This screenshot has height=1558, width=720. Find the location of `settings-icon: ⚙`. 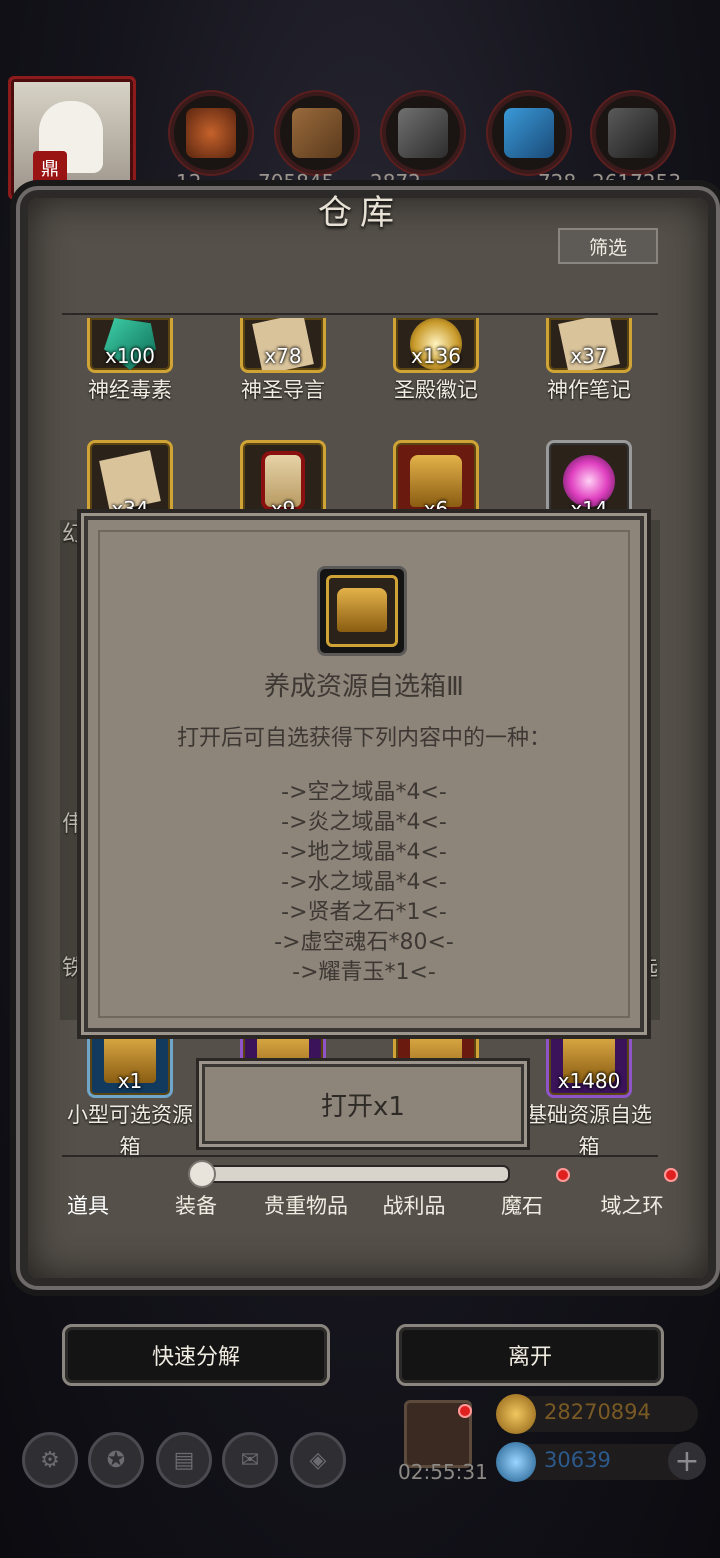

settings-icon: ⚙ is located at coordinates (50, 1460).